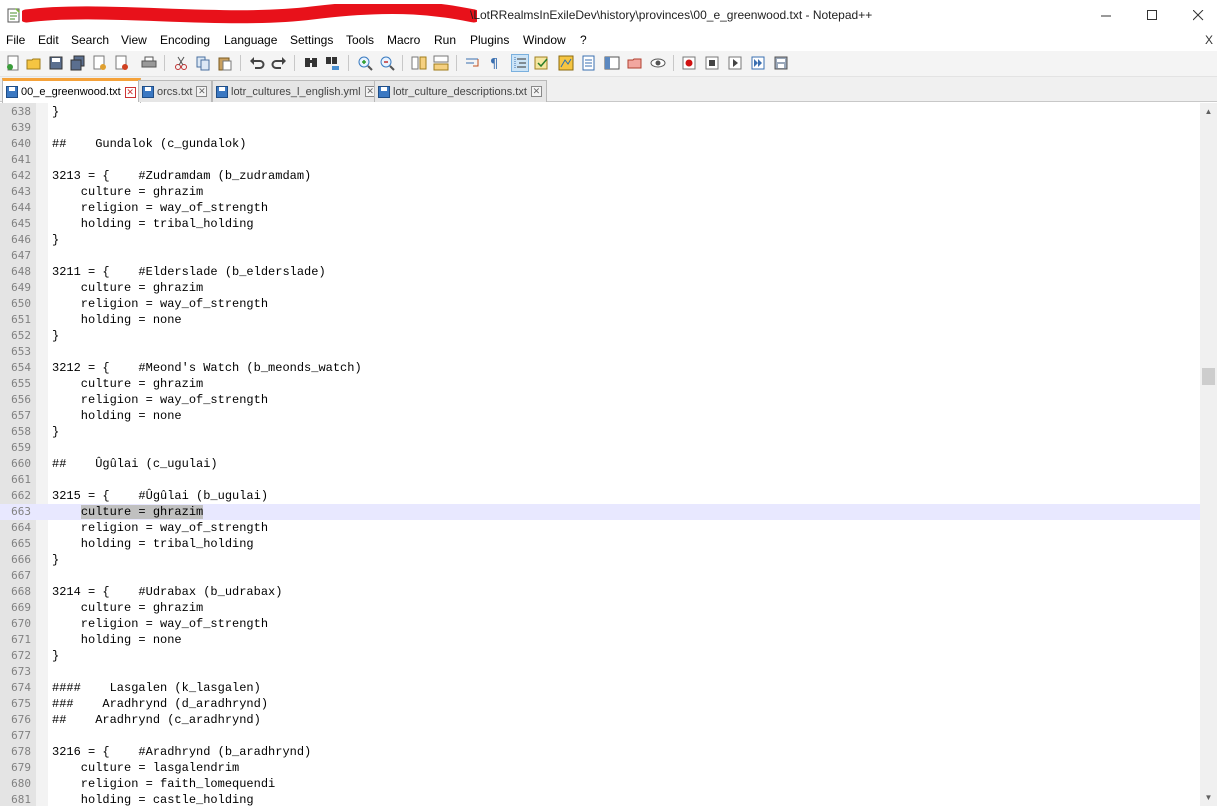 The height and width of the screenshot is (806, 1217). I want to click on redo-icon, so click(279, 63).